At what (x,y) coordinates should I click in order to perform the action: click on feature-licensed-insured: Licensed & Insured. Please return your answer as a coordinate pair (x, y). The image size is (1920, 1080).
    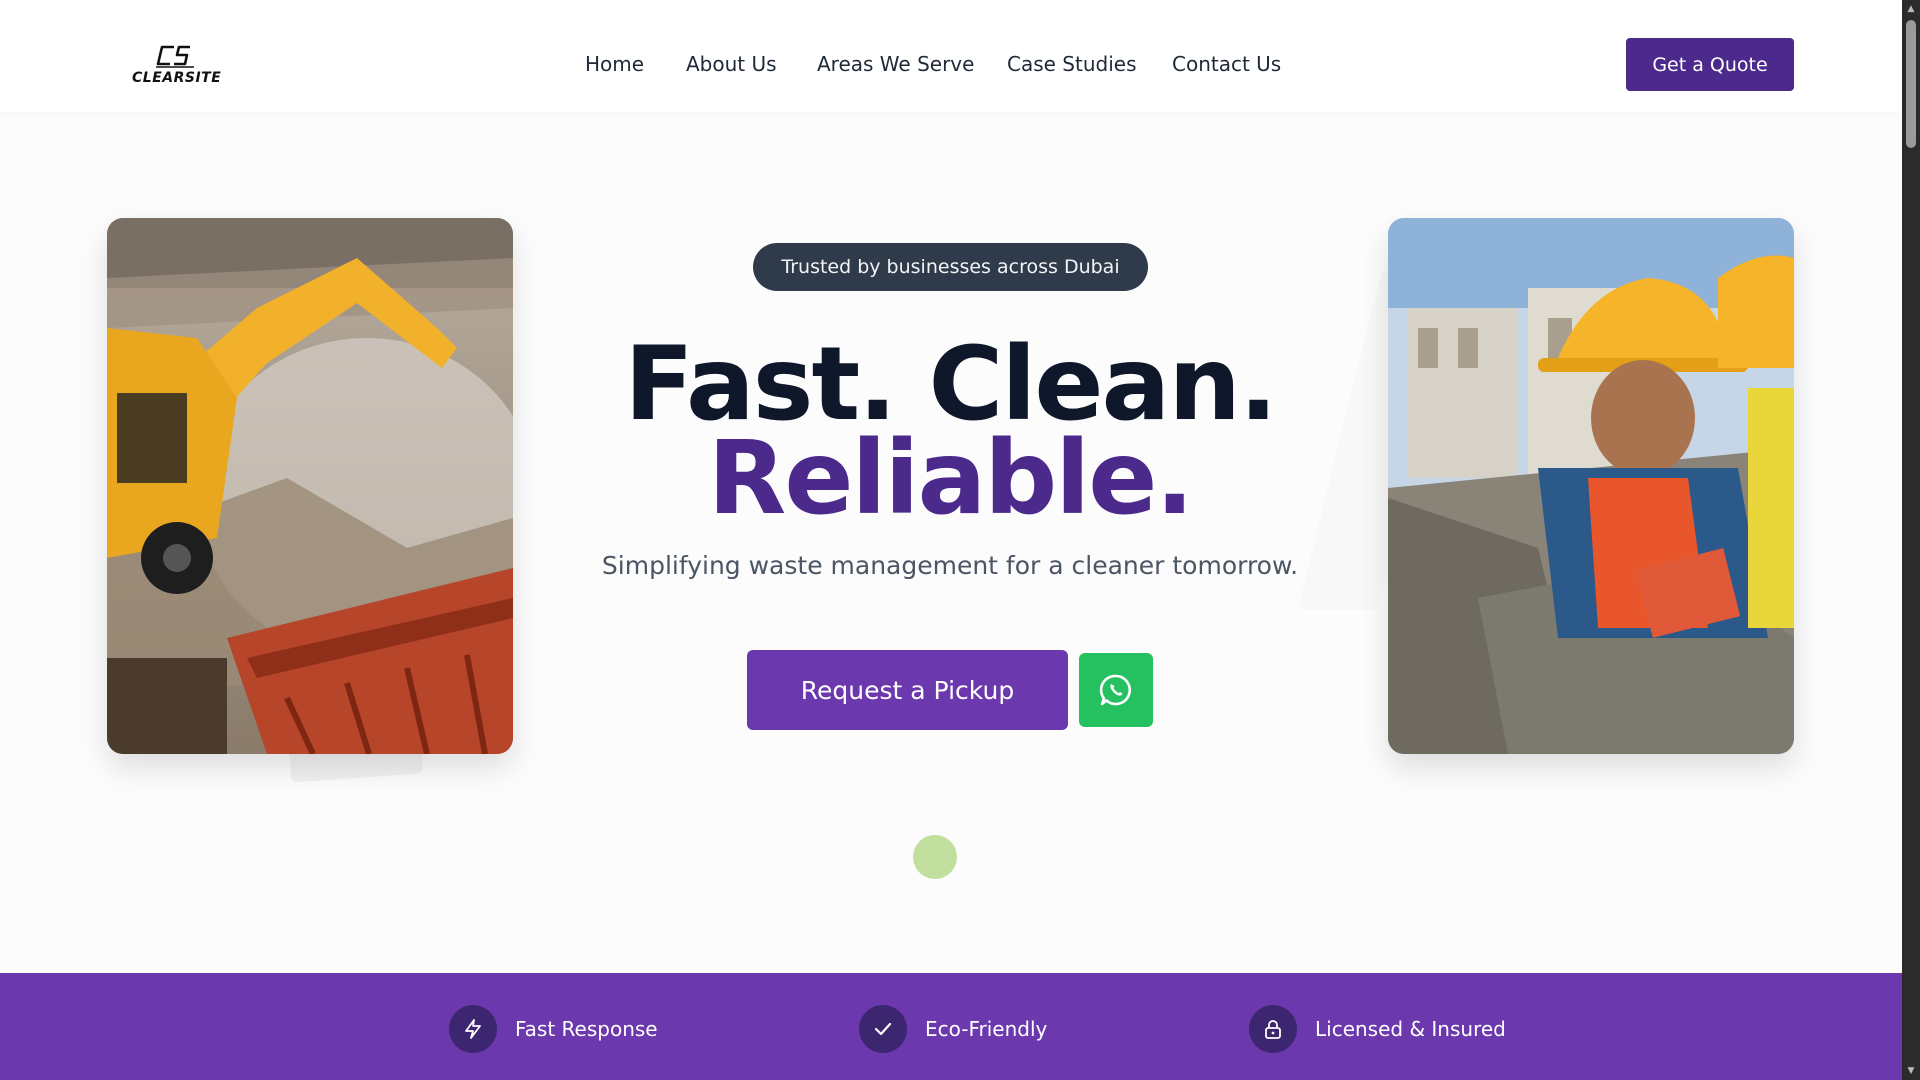
    Looking at the image, I should click on (1377, 1029).